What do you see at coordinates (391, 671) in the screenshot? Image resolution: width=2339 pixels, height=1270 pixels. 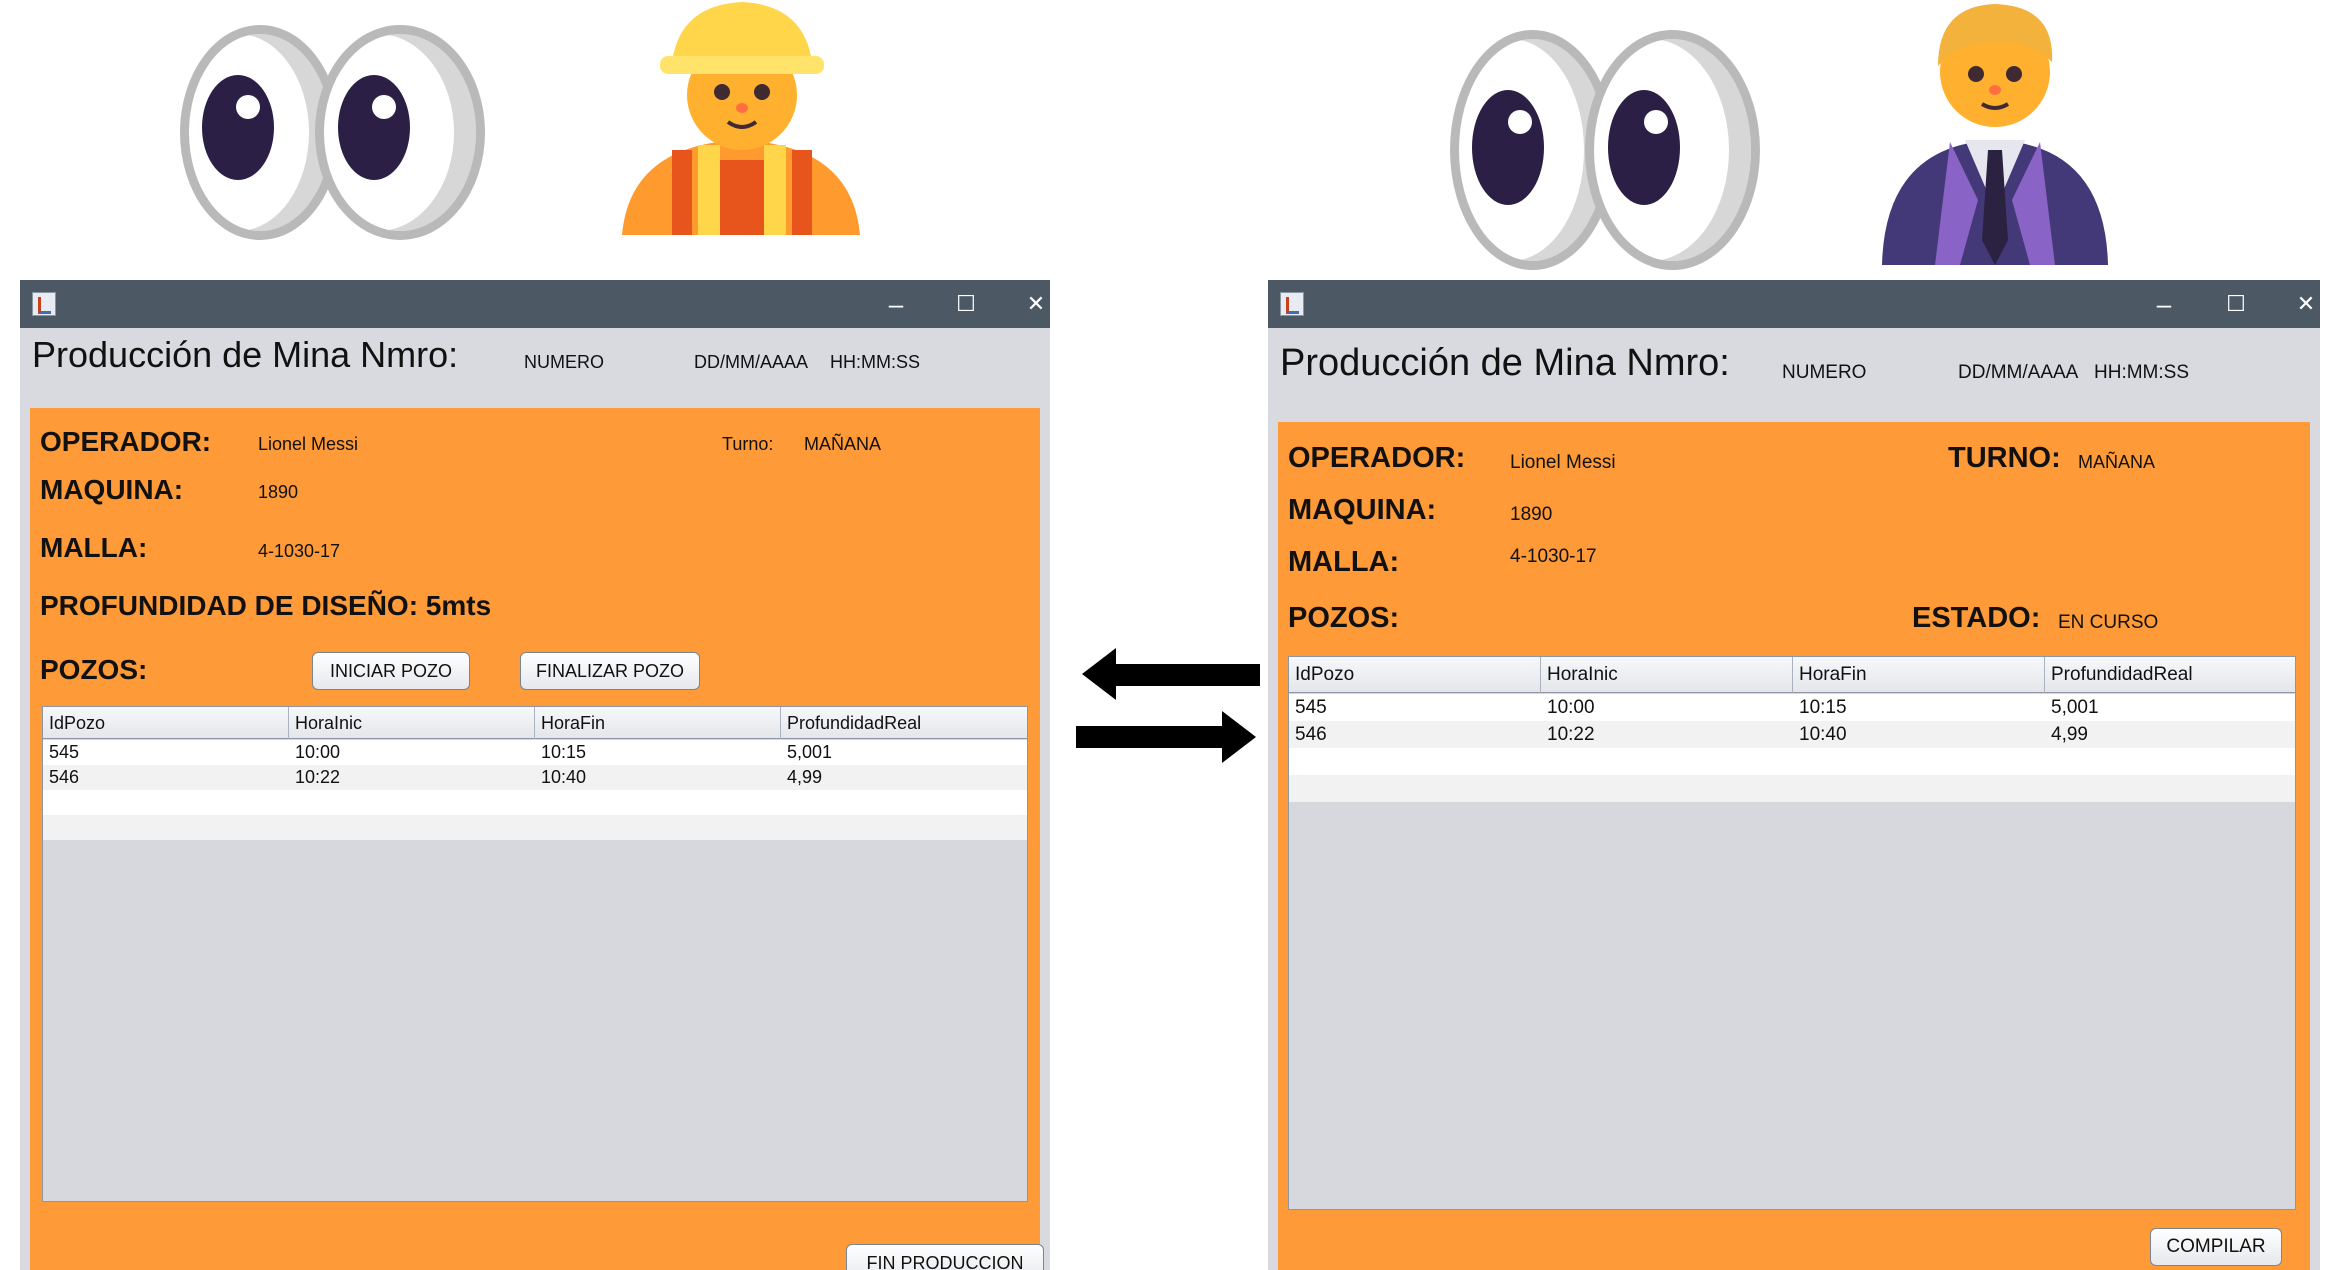 I see `iniciar-pozo-button: INICIAR POZO` at bounding box center [391, 671].